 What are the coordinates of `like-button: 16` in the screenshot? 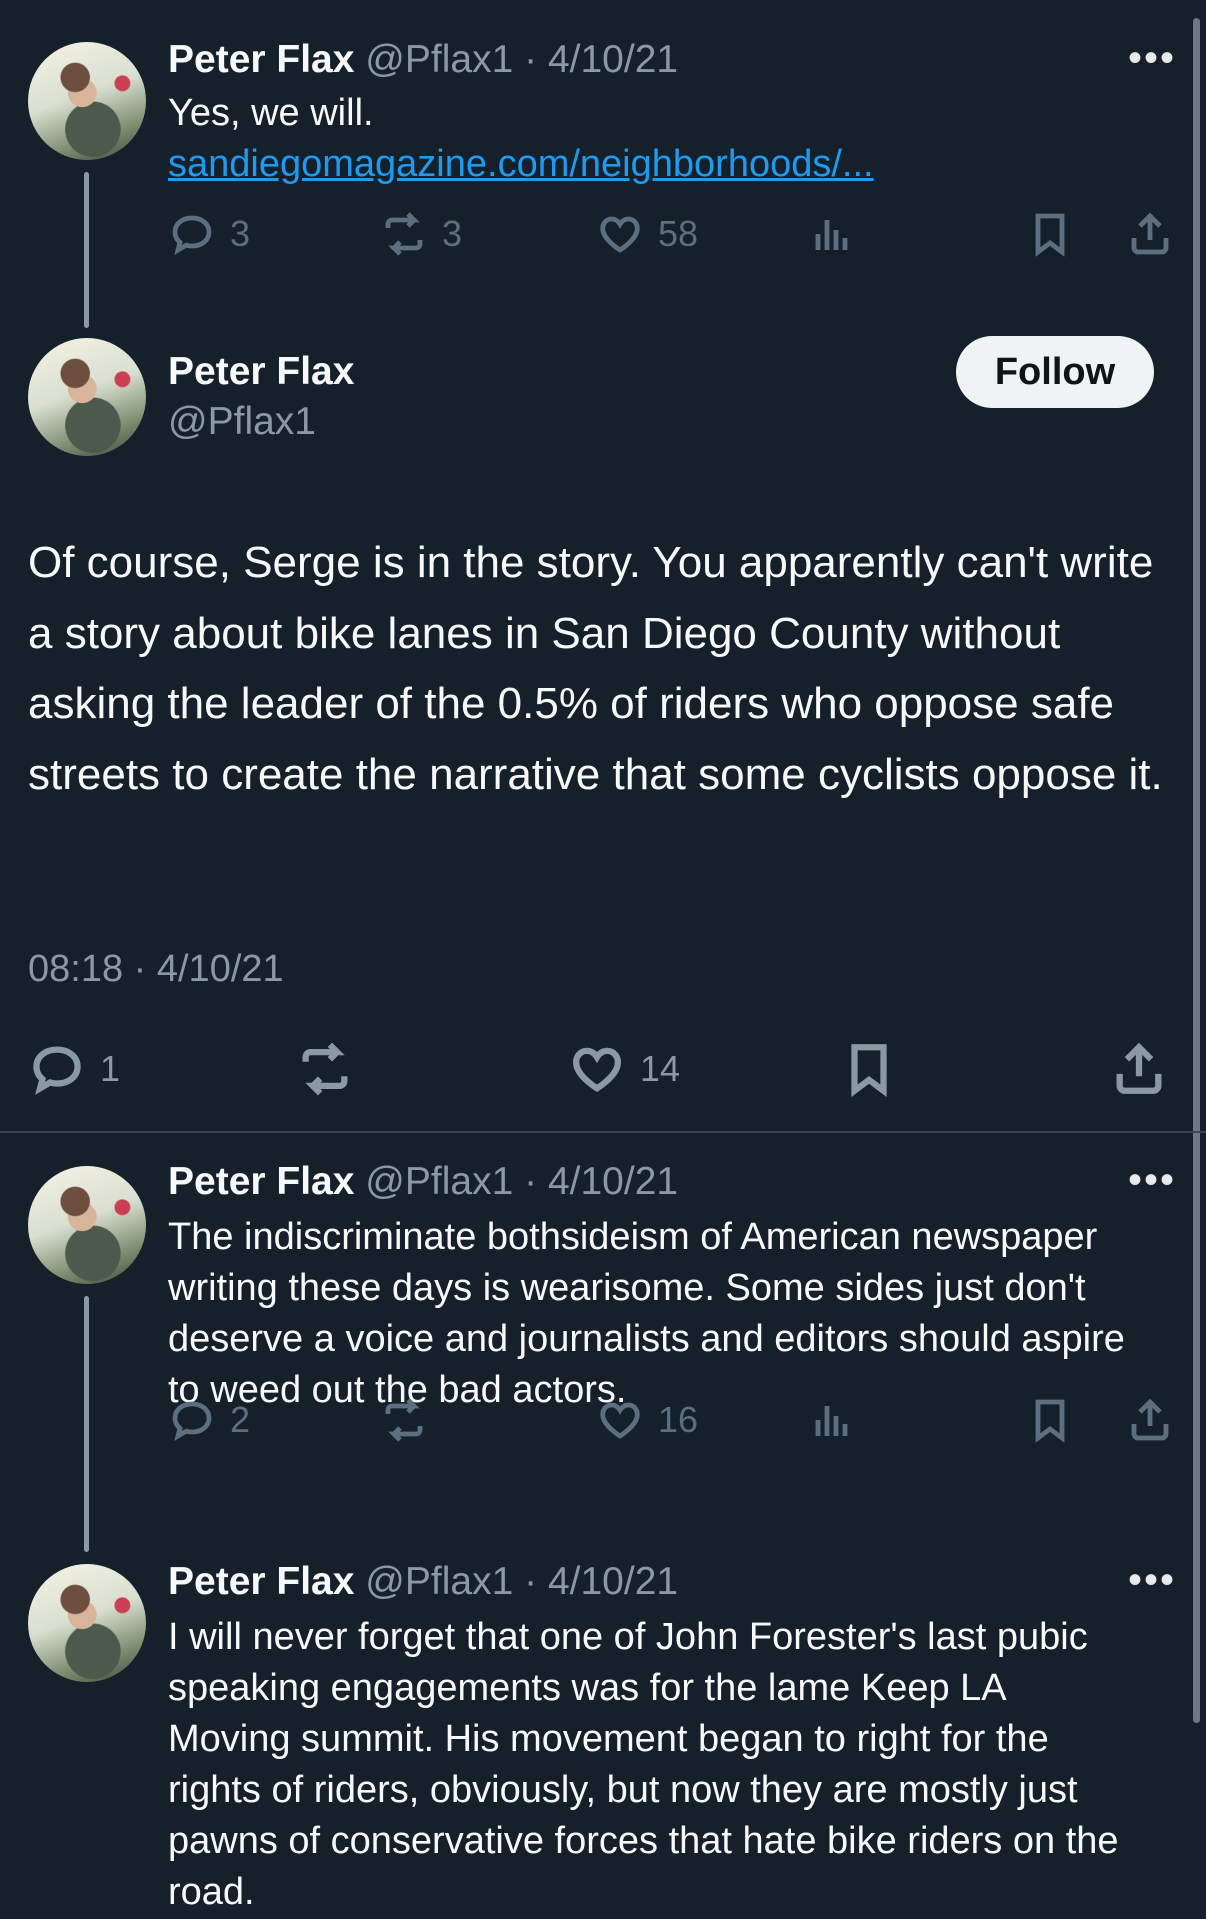 It's located at (647, 1420).